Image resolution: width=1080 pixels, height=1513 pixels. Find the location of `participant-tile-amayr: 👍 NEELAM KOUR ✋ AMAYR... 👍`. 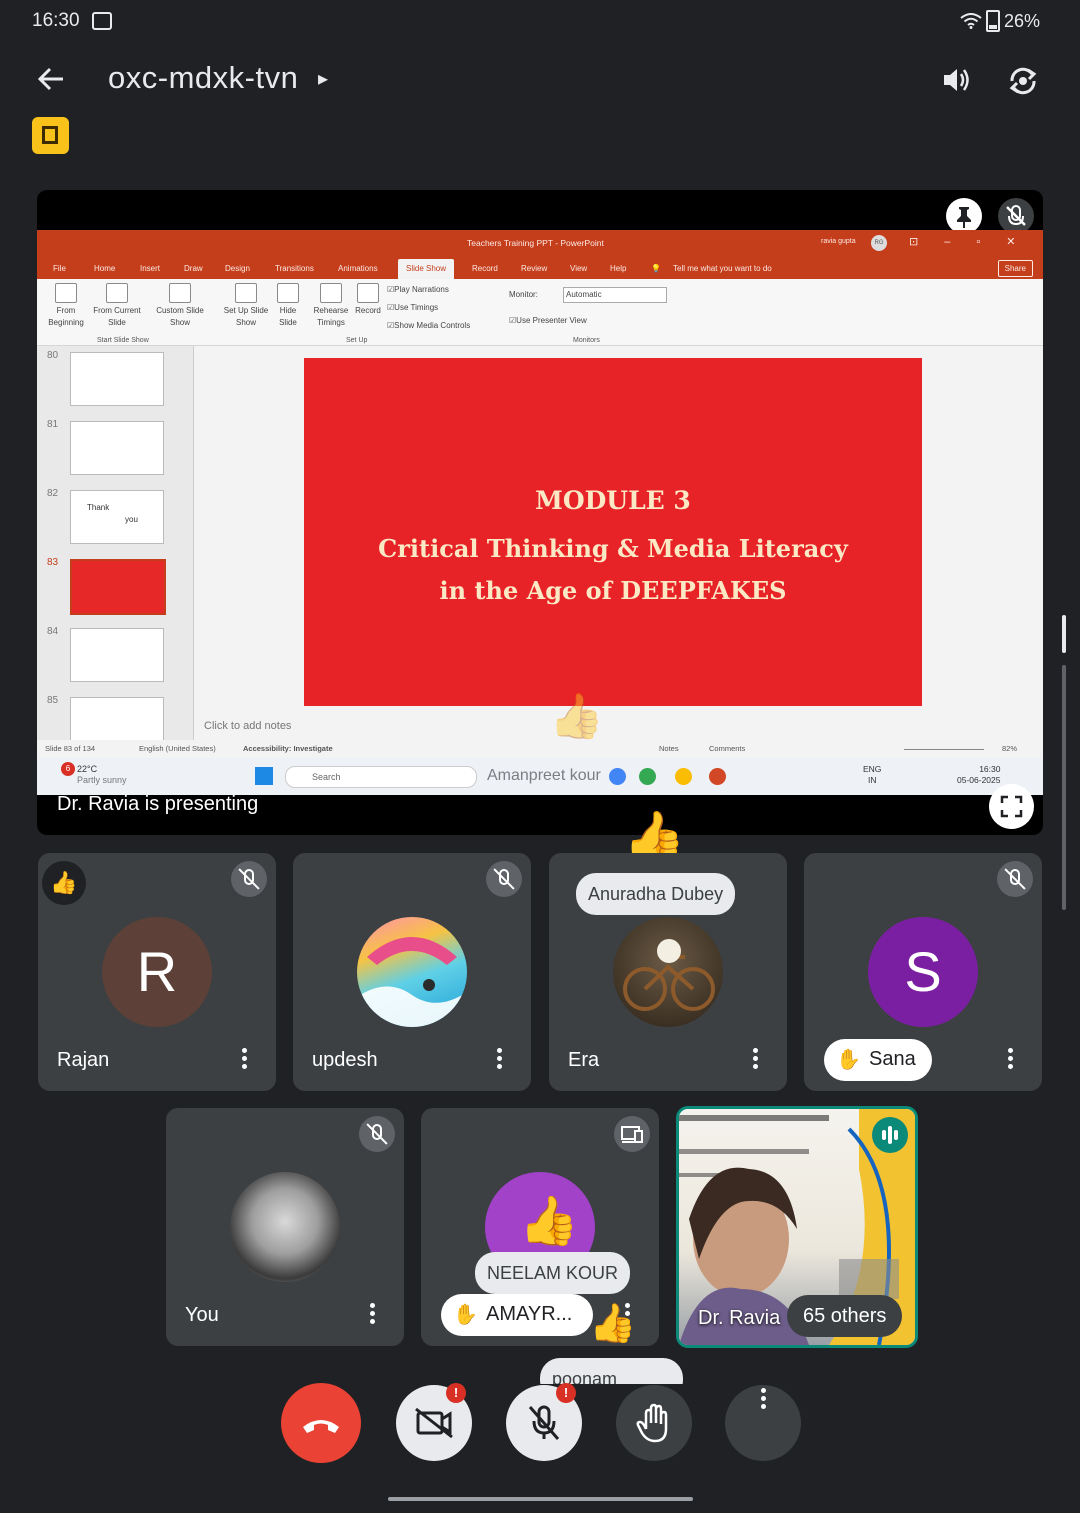

participant-tile-amayr: 👍 NEELAM KOUR ✋ AMAYR... 👍 is located at coordinates (540, 1227).